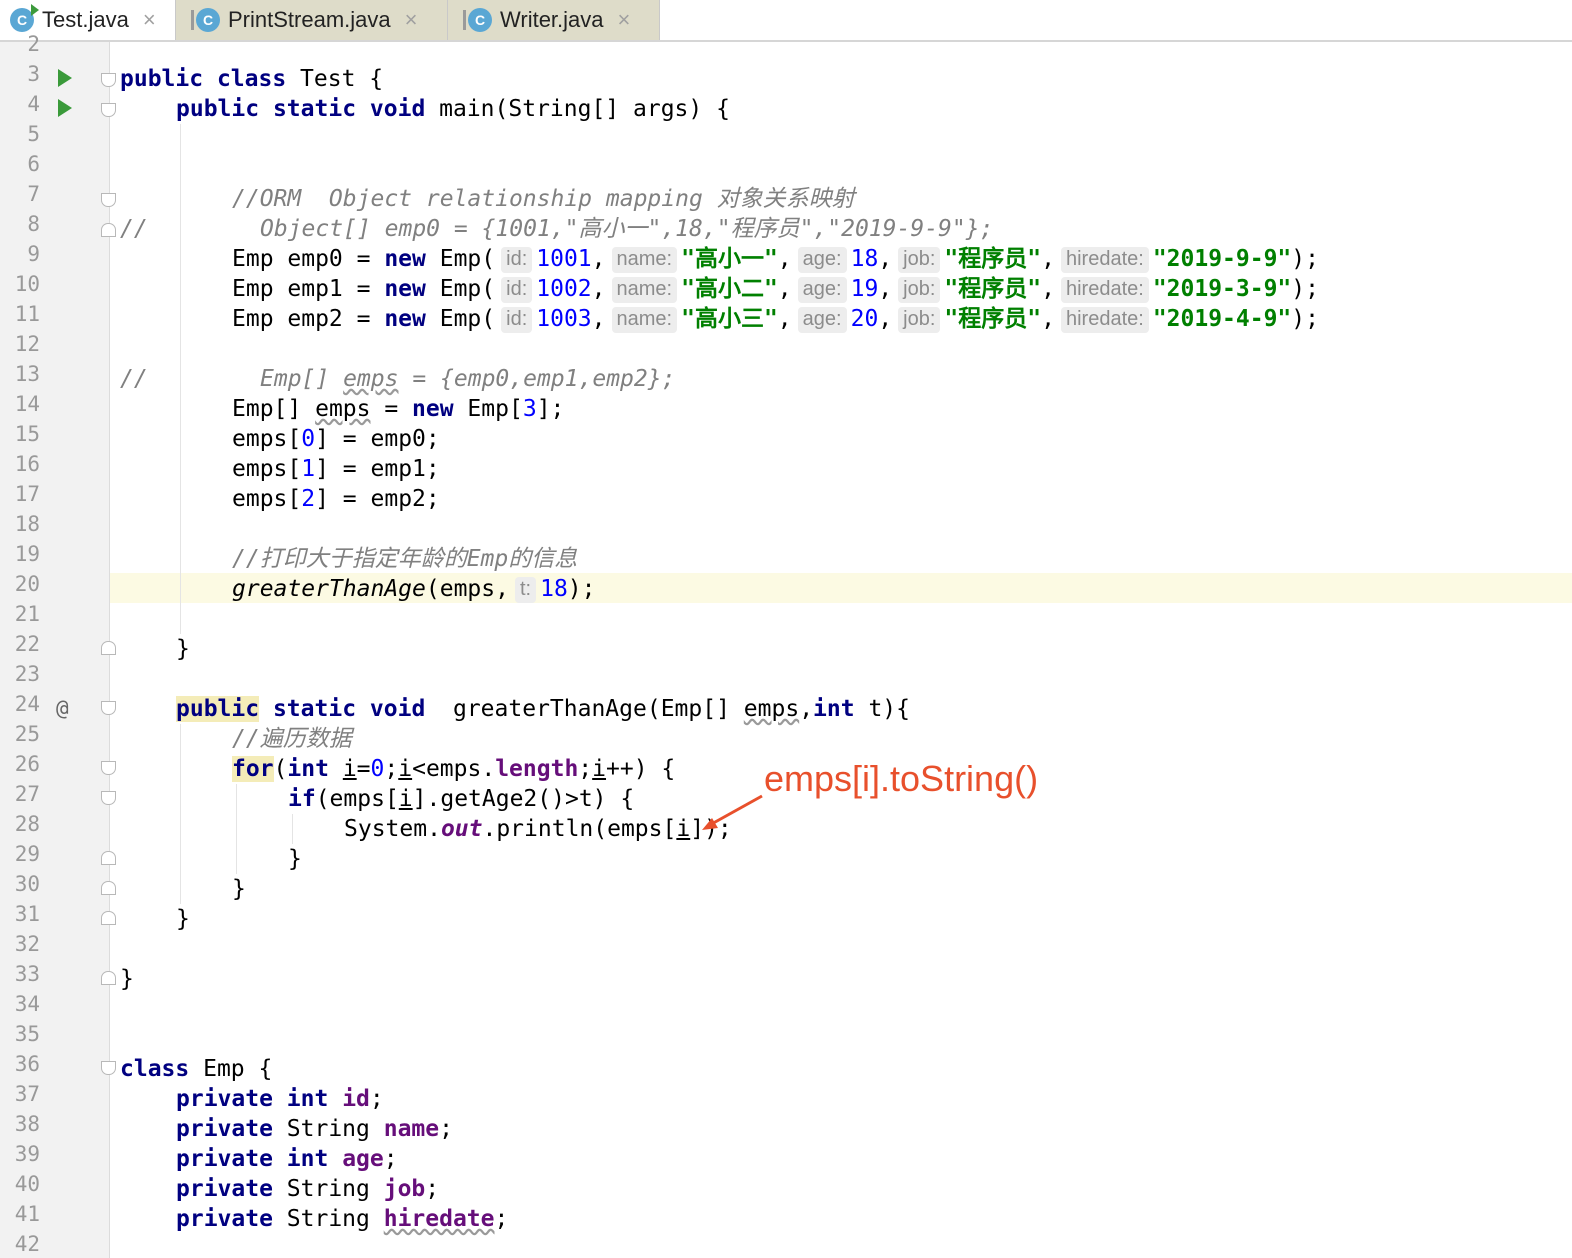 Image resolution: width=1572 pixels, height=1258 pixels. What do you see at coordinates (252, 79) in the screenshot?
I see `code-line-3: public class Test {` at bounding box center [252, 79].